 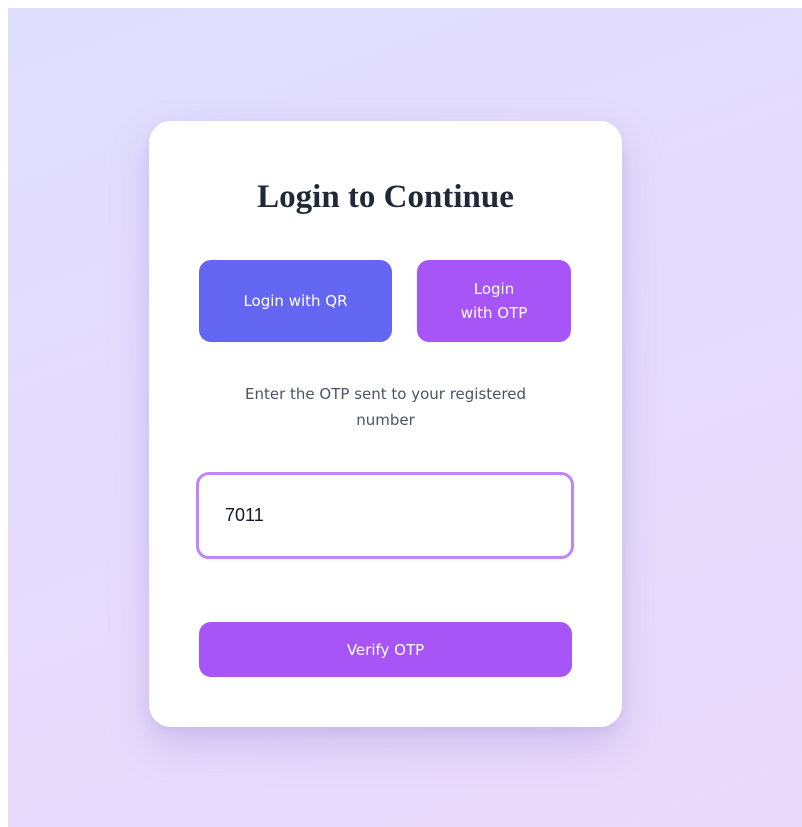 I want to click on otp-input, so click(x=385, y=515).